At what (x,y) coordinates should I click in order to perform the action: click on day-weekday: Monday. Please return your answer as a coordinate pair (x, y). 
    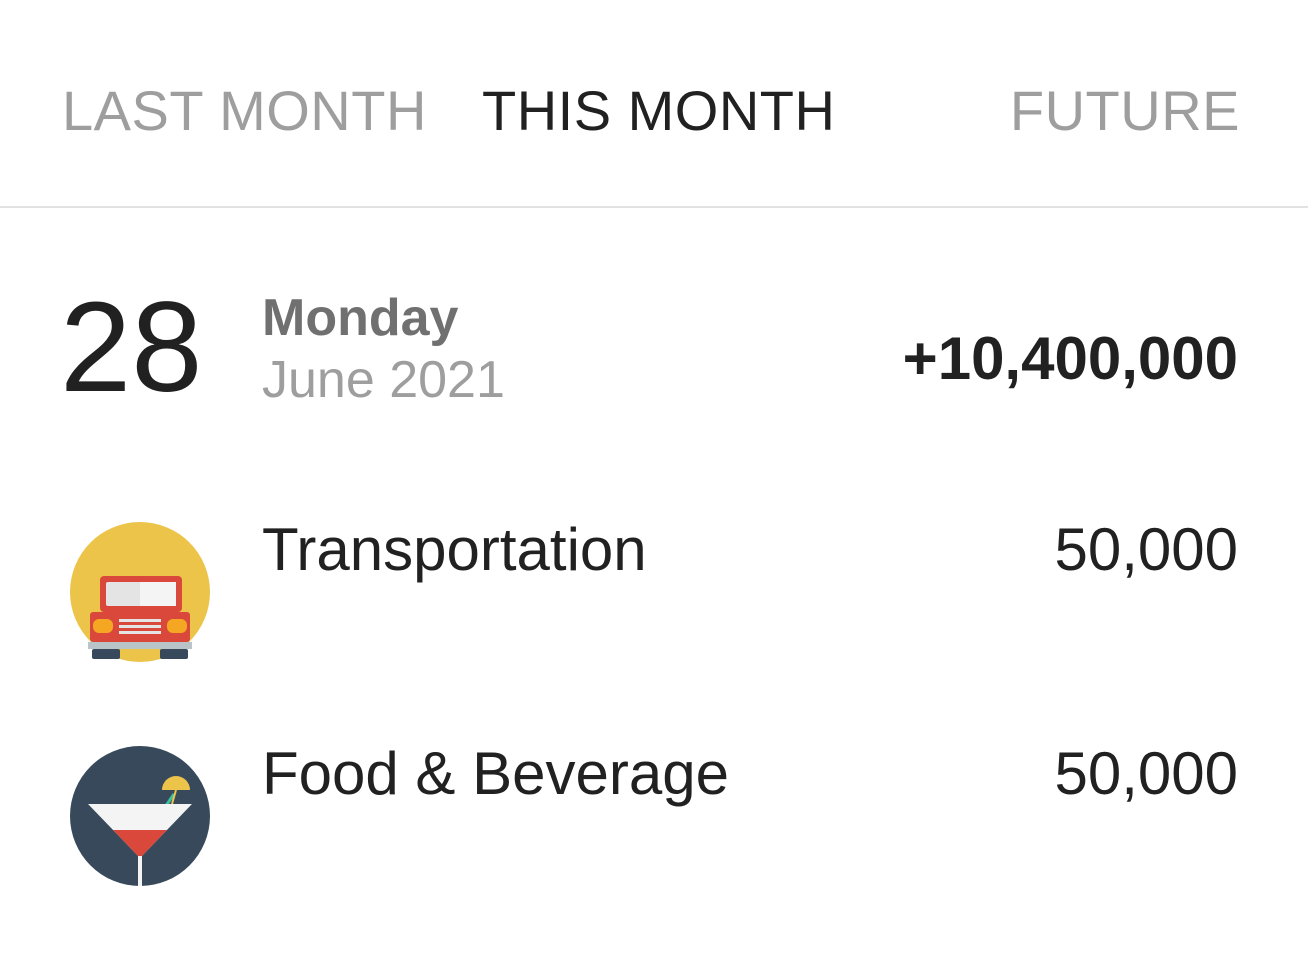
    Looking at the image, I should click on (360, 318).